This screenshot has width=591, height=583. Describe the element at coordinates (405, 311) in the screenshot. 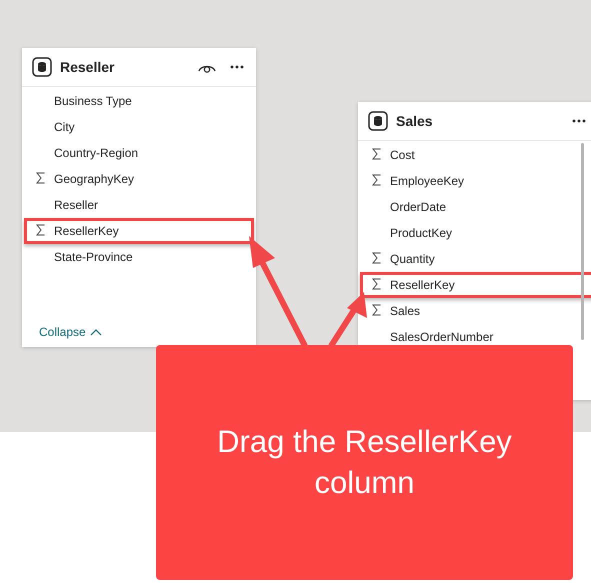

I see `field-name: Sales` at that location.